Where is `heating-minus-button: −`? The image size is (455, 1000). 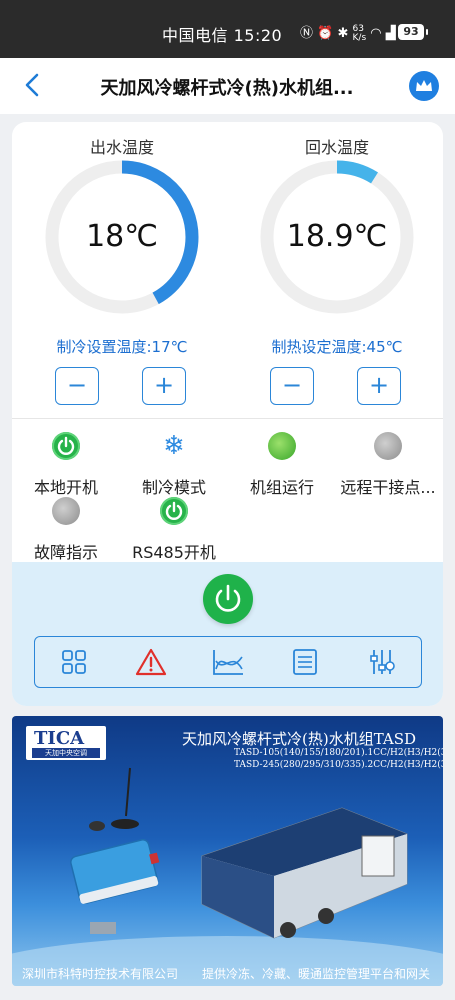
heating-minus-button: − is located at coordinates (292, 386).